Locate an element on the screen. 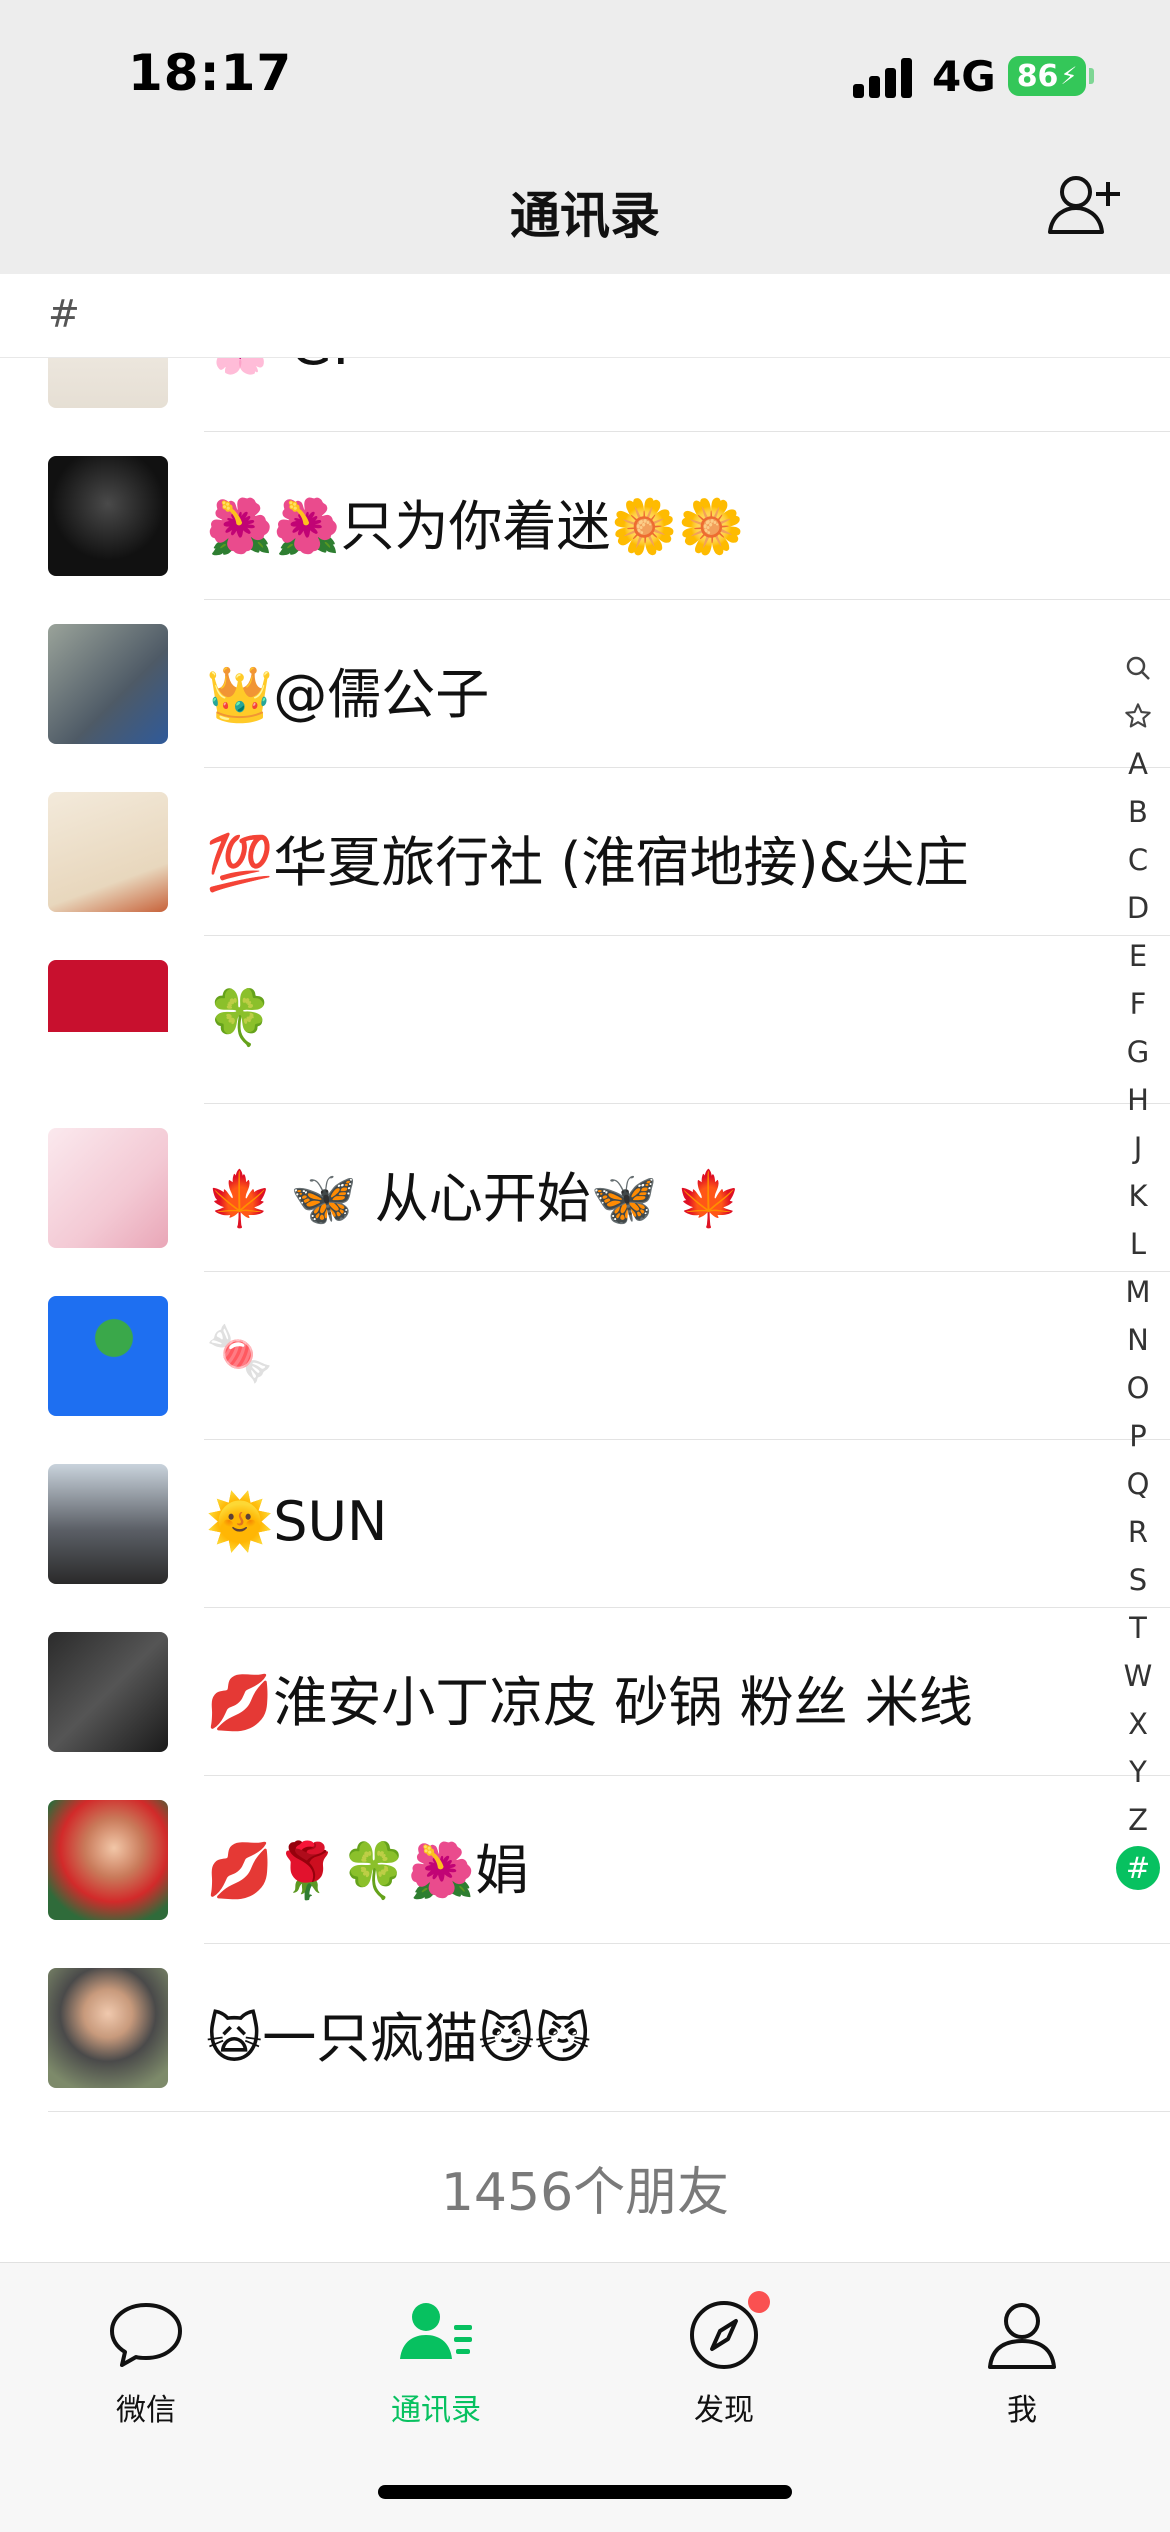  section-header: # is located at coordinates (585, 316).